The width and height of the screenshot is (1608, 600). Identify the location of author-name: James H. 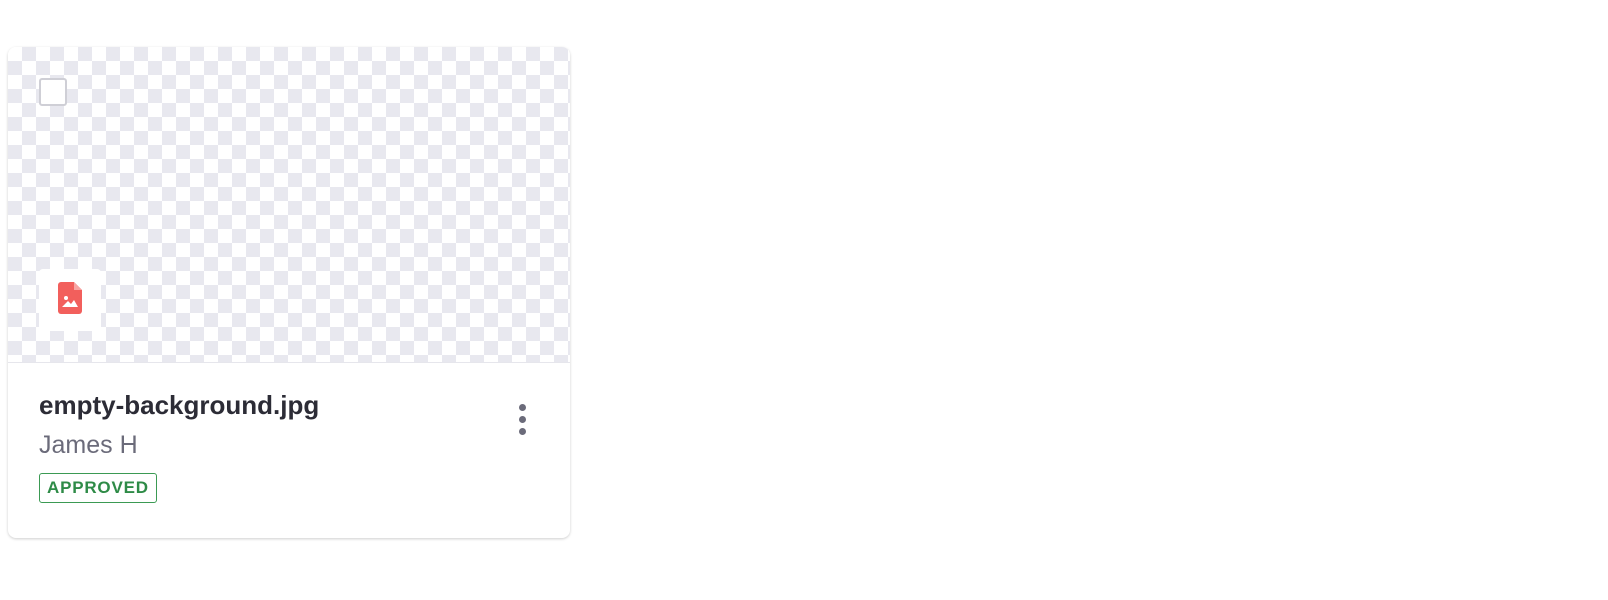
(88, 445).